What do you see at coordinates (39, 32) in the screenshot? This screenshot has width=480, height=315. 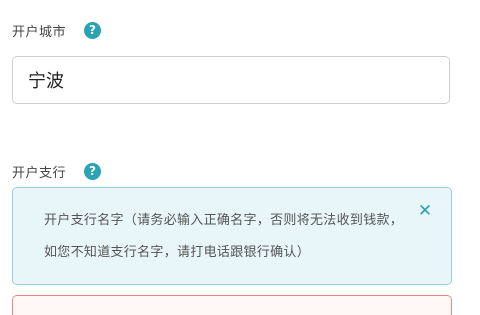 I see `account-city-label: 开户城市` at bounding box center [39, 32].